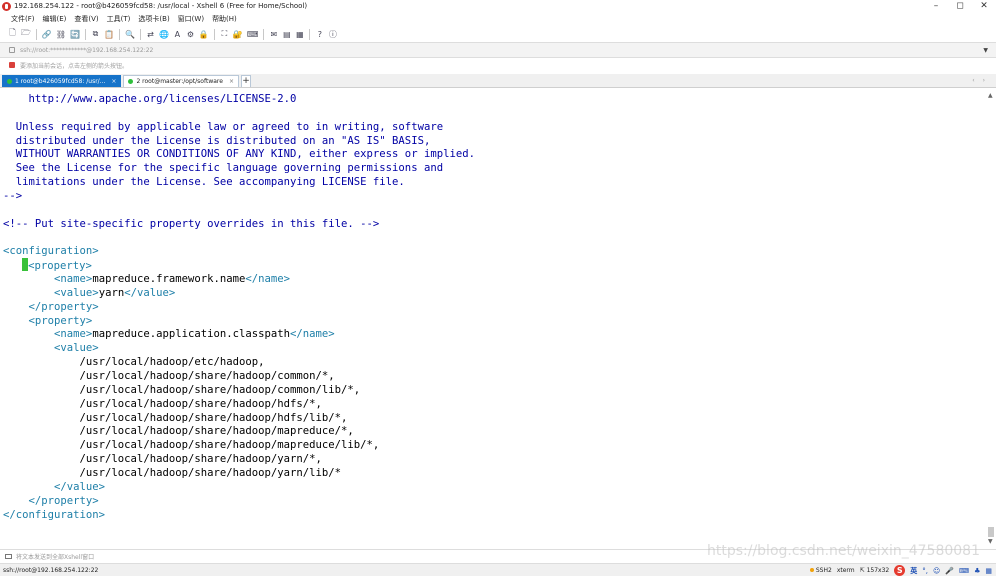 The image size is (996, 576). I want to click on terminal-line: <configuration>, so click(51, 251).